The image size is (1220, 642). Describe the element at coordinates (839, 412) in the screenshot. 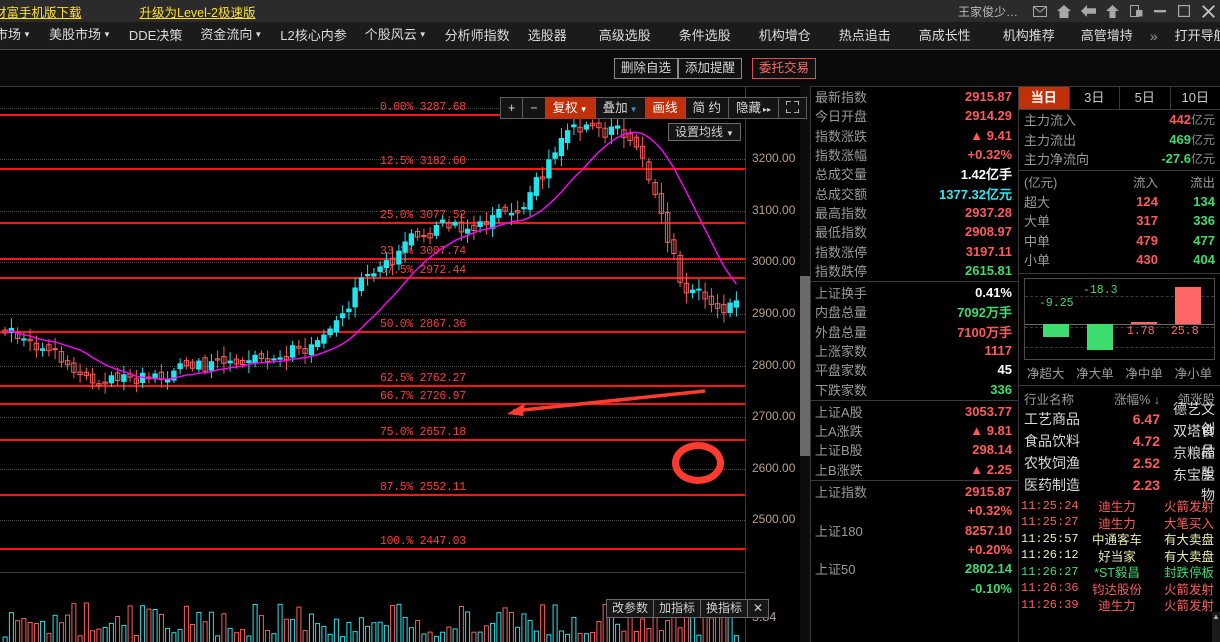

I see `quote-label: 上证A股` at that location.